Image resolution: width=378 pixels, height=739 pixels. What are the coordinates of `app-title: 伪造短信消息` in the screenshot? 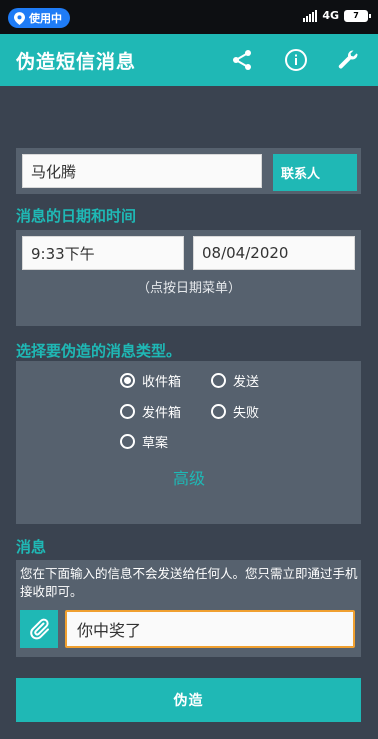 It's located at (76, 62).